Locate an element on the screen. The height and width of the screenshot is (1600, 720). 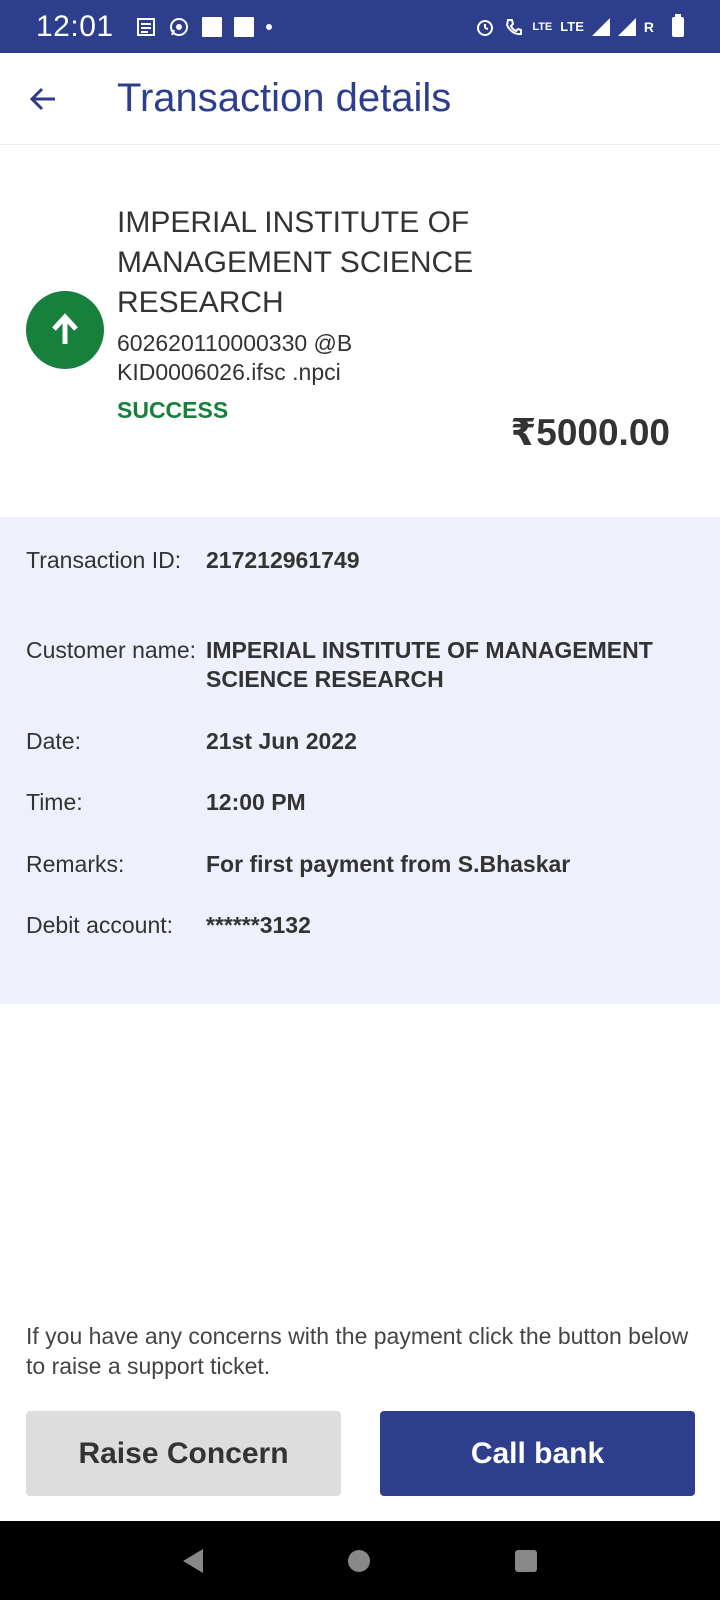
detail-row-time: Time: 12:00 PM is located at coordinates (360, 819).